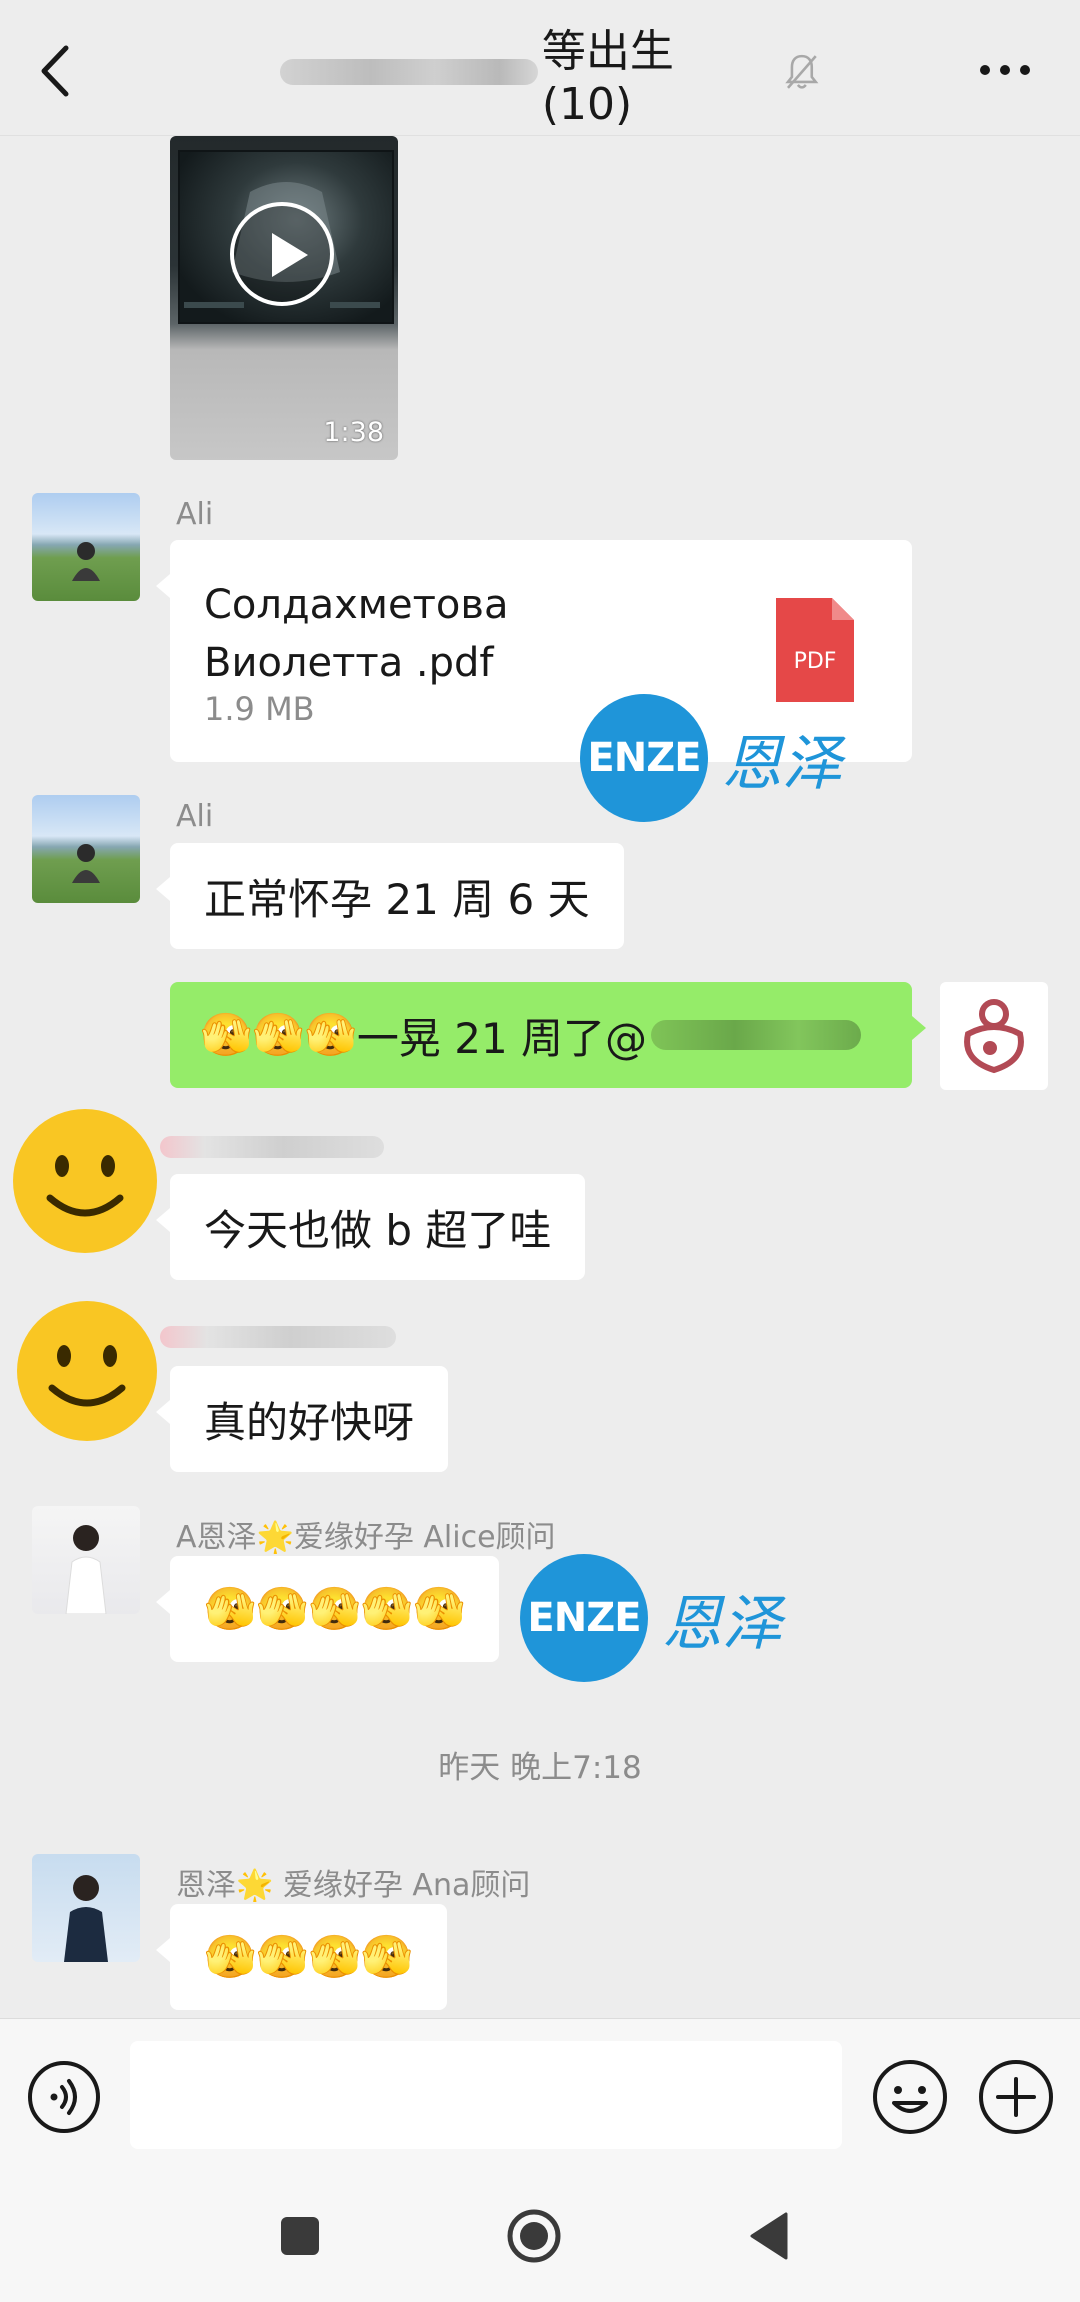  I want to click on voice-icon, so click(64, 2097).